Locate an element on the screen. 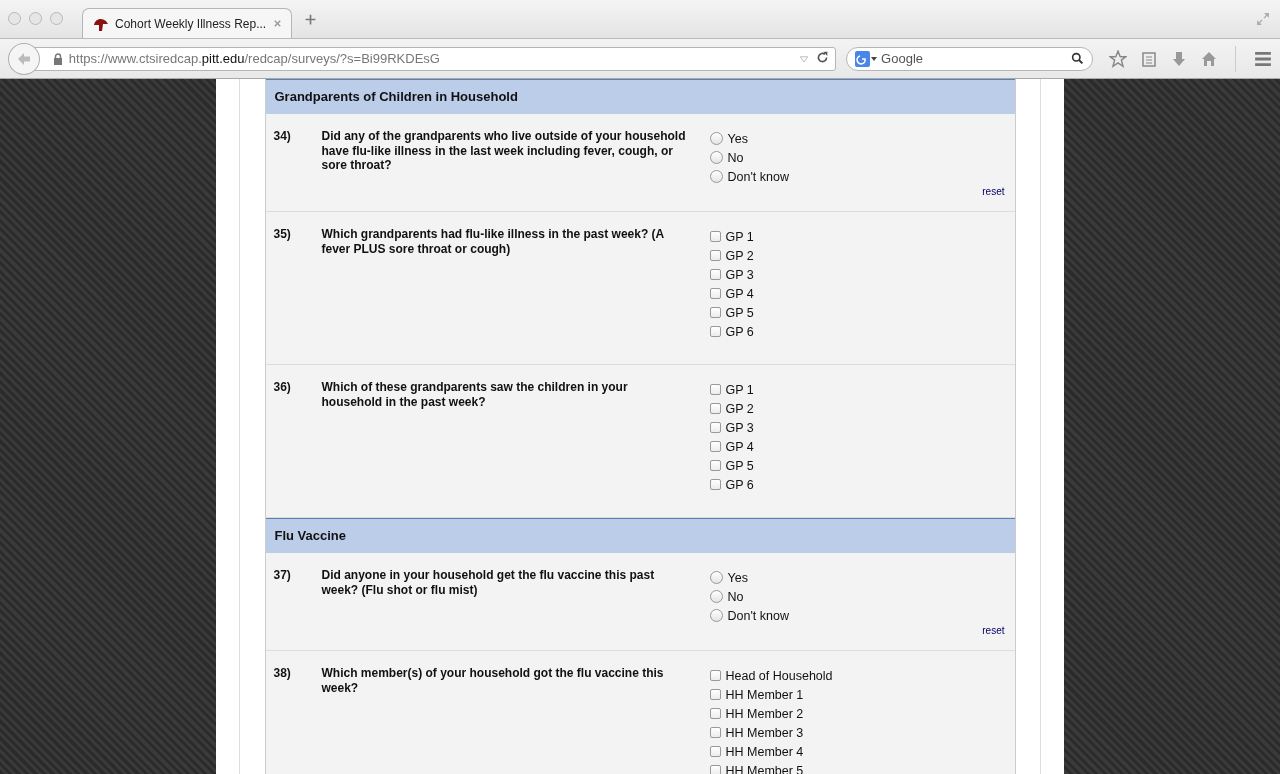 The height and width of the screenshot is (774, 1280). question-text: Which of these grandparents saw the children in your household in the past week? is located at coordinates (475, 395).